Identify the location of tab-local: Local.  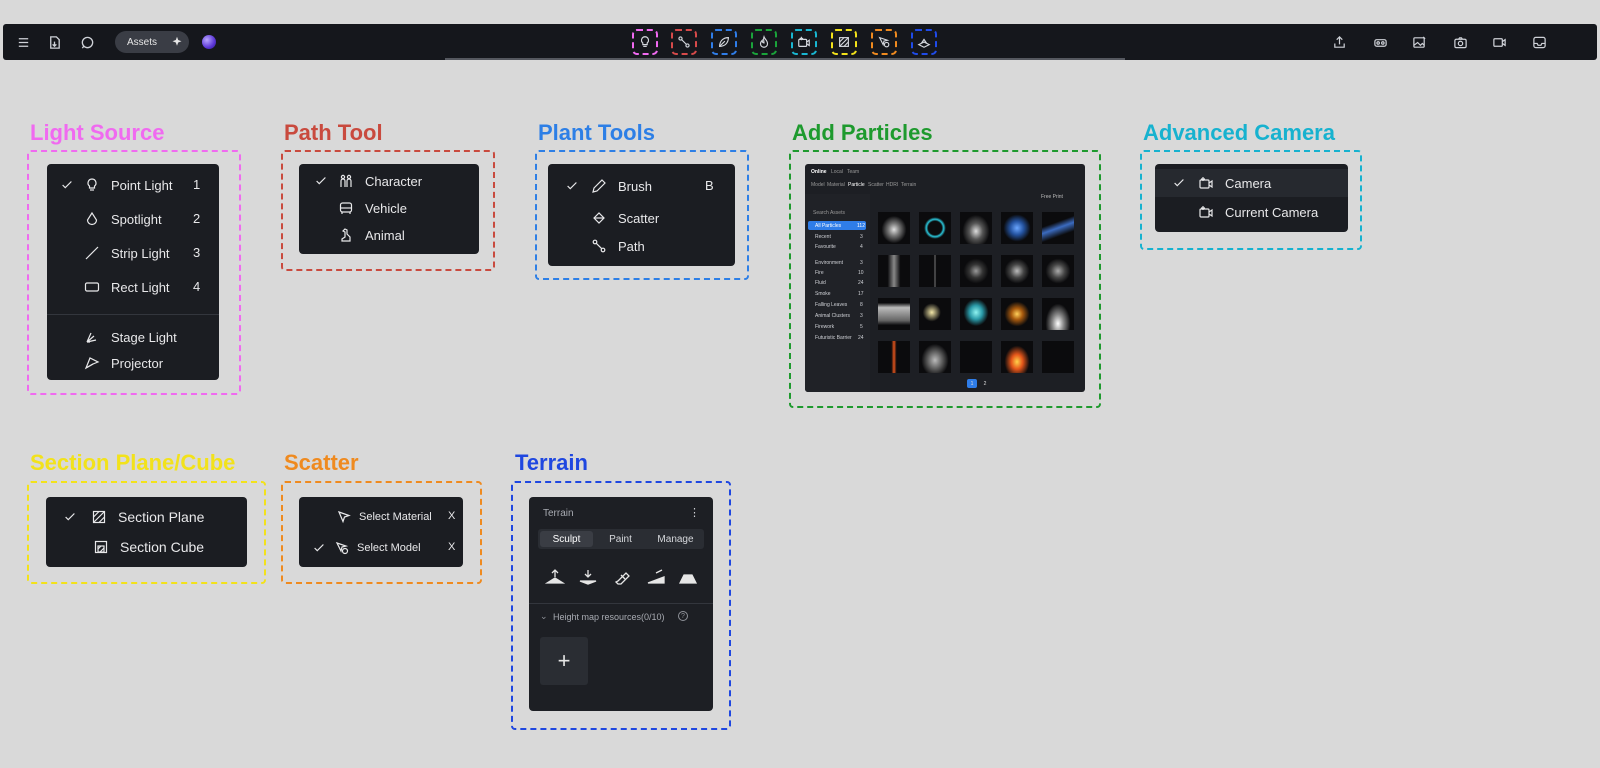
(837, 172).